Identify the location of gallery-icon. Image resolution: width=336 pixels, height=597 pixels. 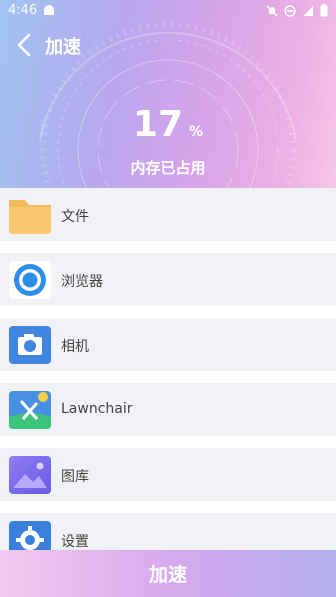
(30, 475).